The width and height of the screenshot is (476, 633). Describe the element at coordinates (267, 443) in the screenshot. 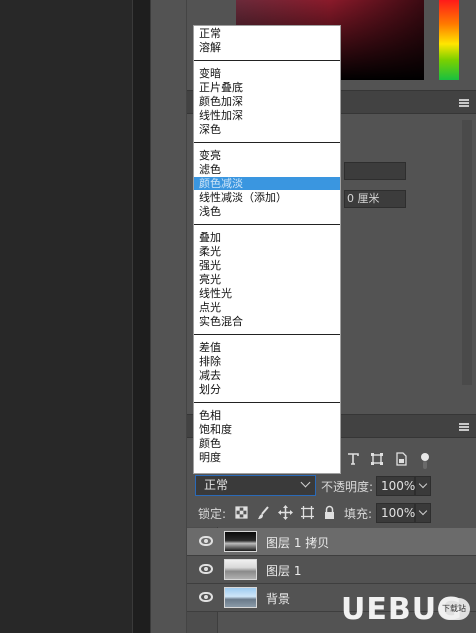

I see `blend-mode-option: 颜色` at that location.